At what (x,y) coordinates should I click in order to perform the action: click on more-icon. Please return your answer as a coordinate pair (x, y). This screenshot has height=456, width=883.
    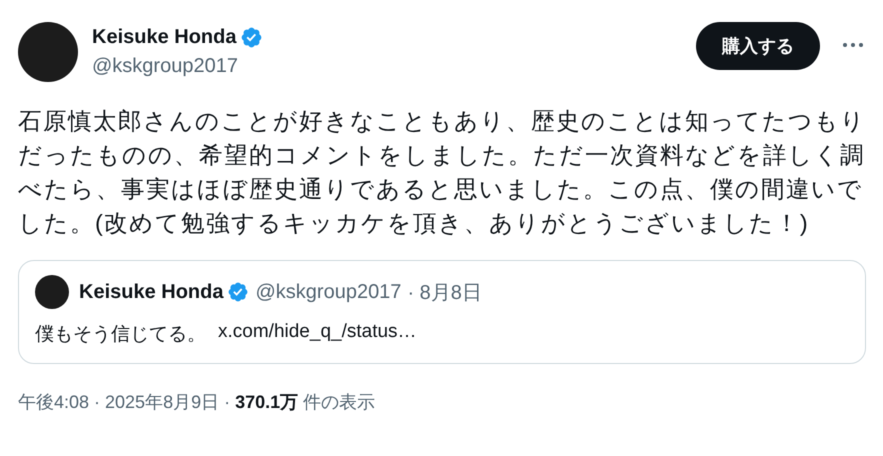
    Looking at the image, I should click on (853, 45).